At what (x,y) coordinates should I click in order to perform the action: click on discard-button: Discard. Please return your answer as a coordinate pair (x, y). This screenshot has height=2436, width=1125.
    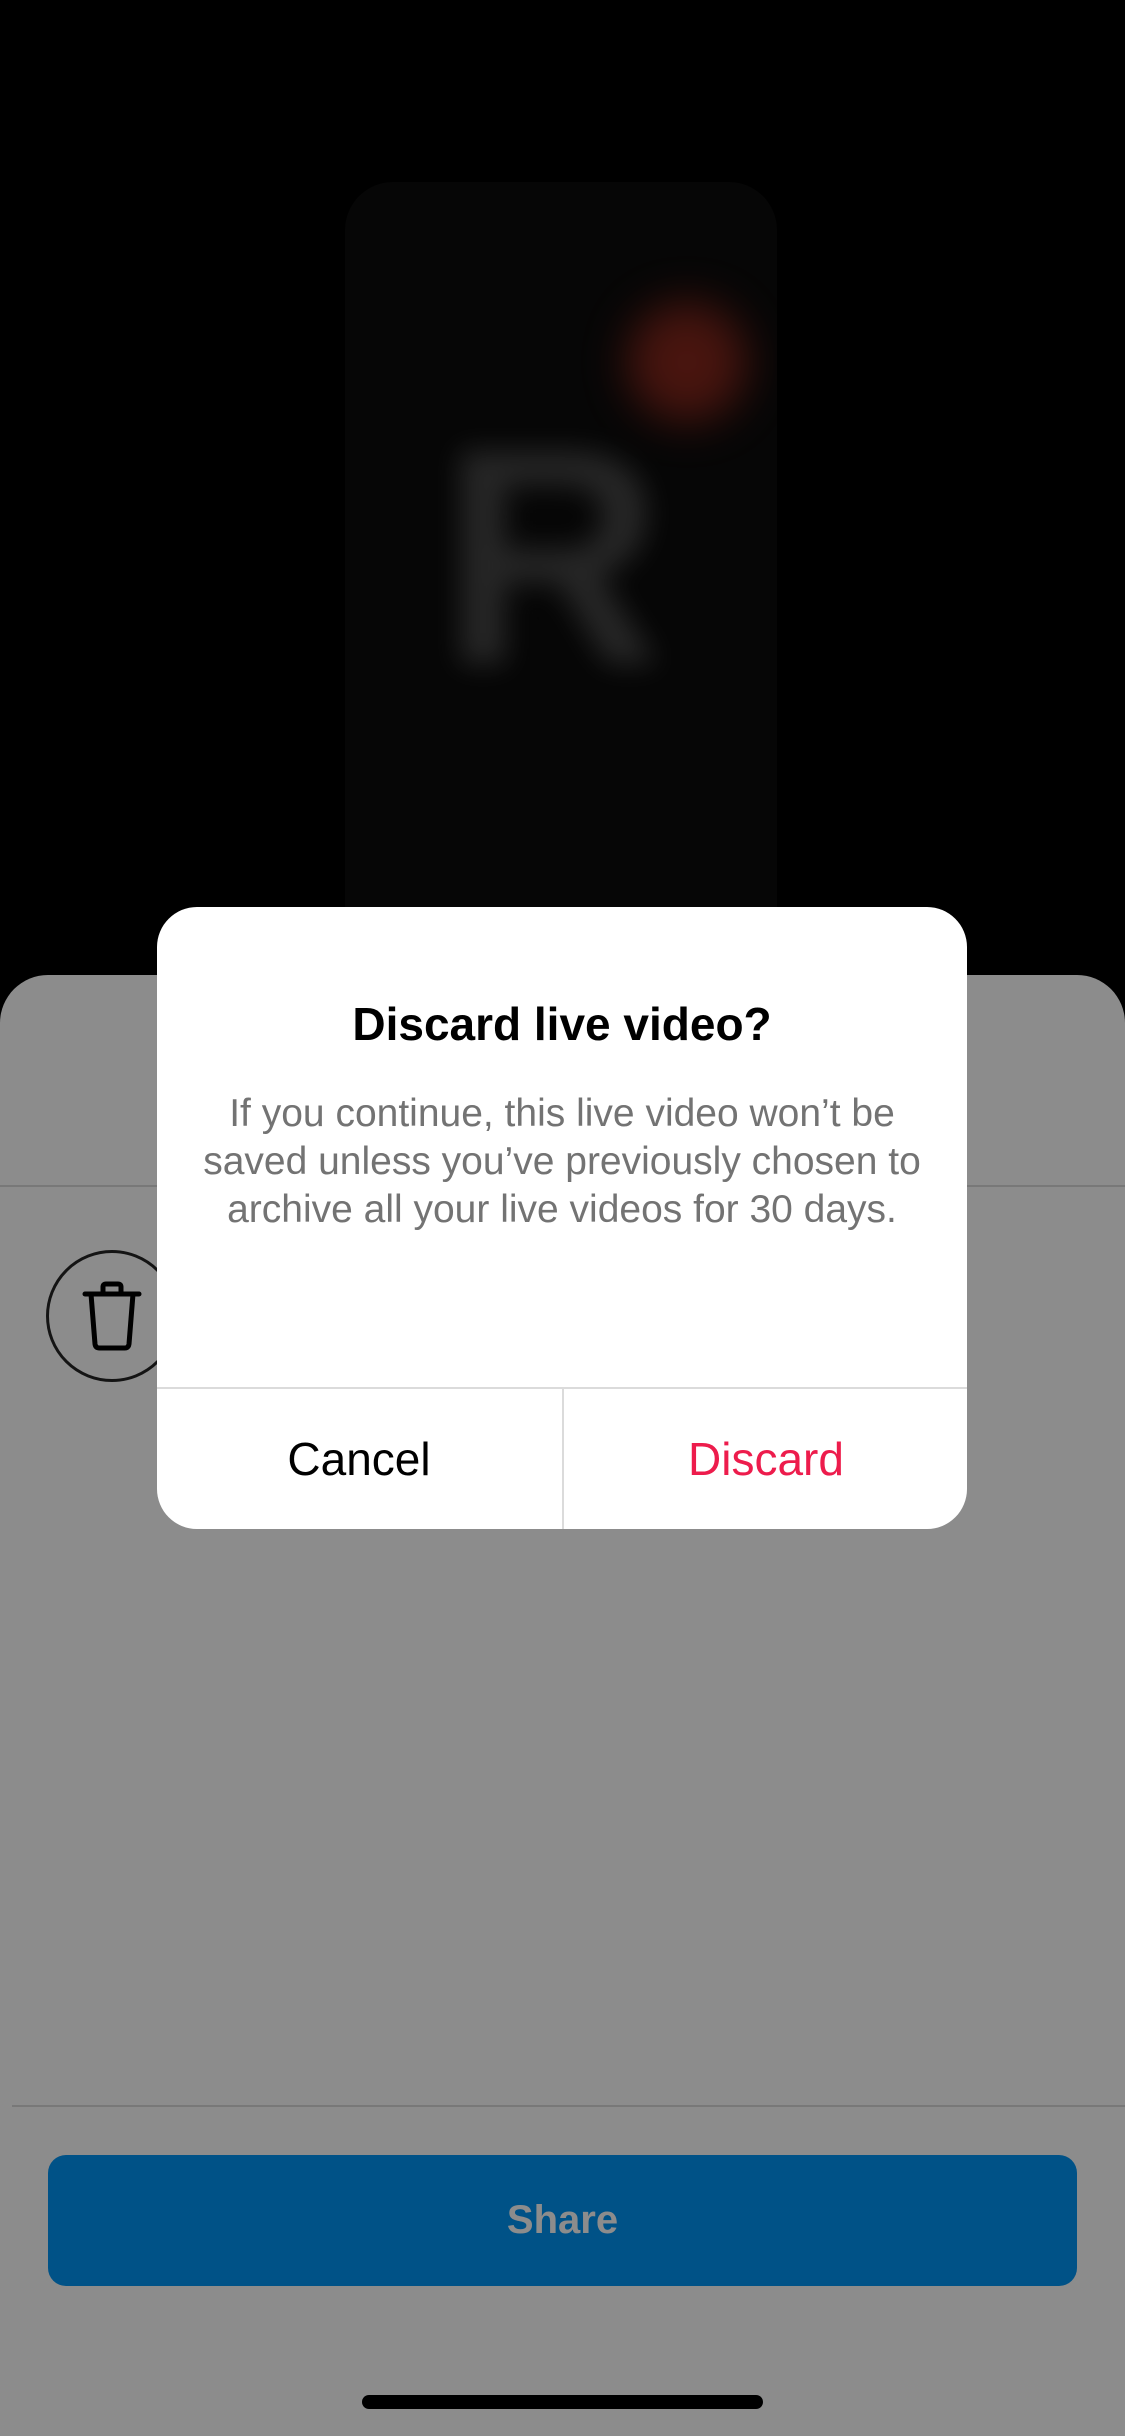
    Looking at the image, I should click on (765, 1459).